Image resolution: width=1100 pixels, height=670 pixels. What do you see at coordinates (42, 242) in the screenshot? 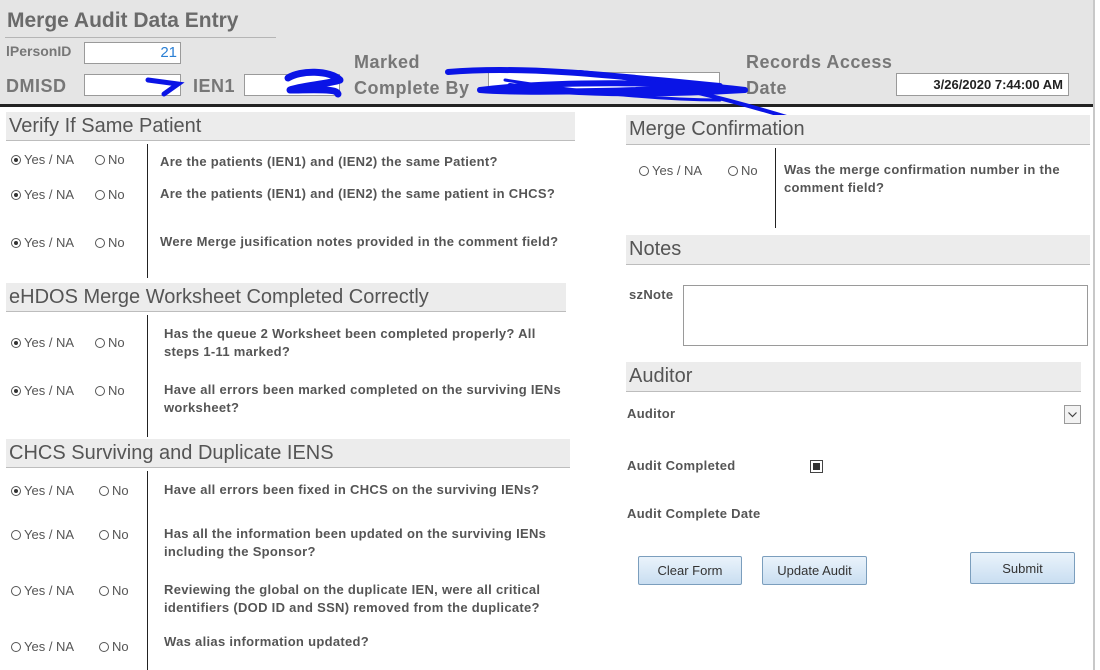
I see `verify-q3-yes-radio: Yes / NA` at bounding box center [42, 242].